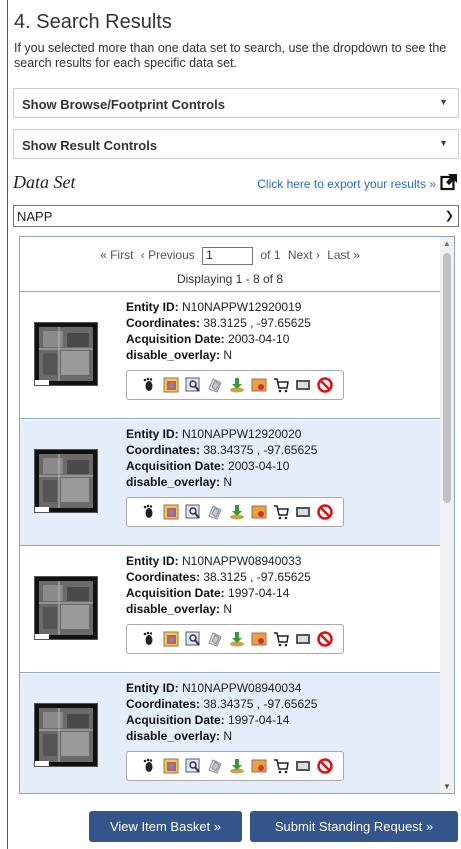 The height and width of the screenshot is (849, 461). What do you see at coordinates (236, 144) in the screenshot?
I see `result-controls-toggle: Show Result Controls ▼` at bounding box center [236, 144].